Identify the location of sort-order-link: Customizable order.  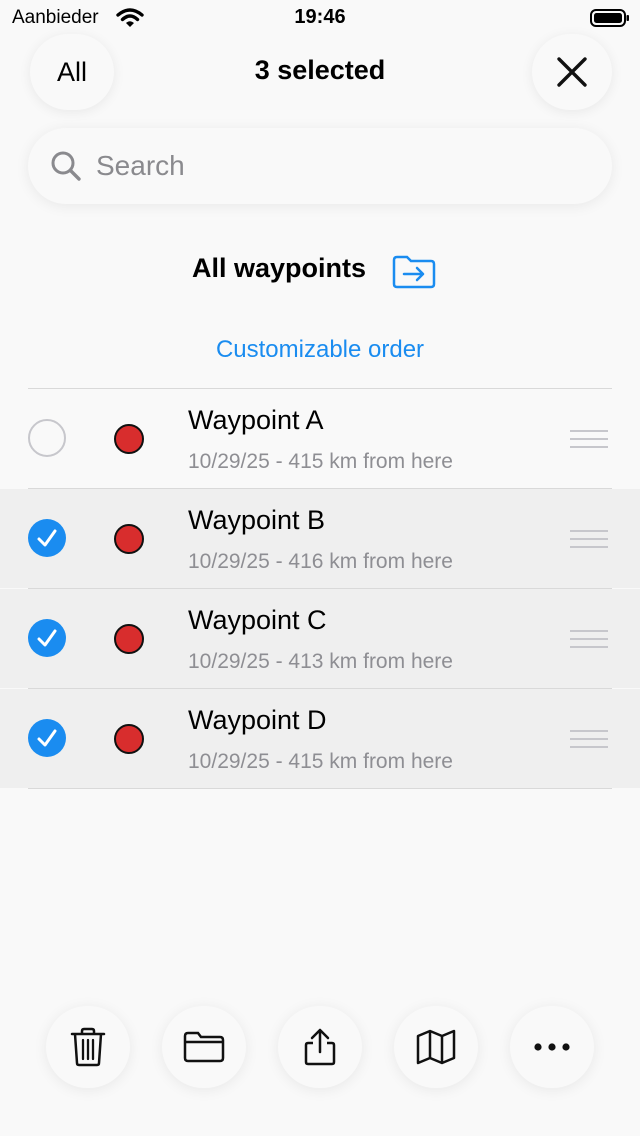
(320, 350).